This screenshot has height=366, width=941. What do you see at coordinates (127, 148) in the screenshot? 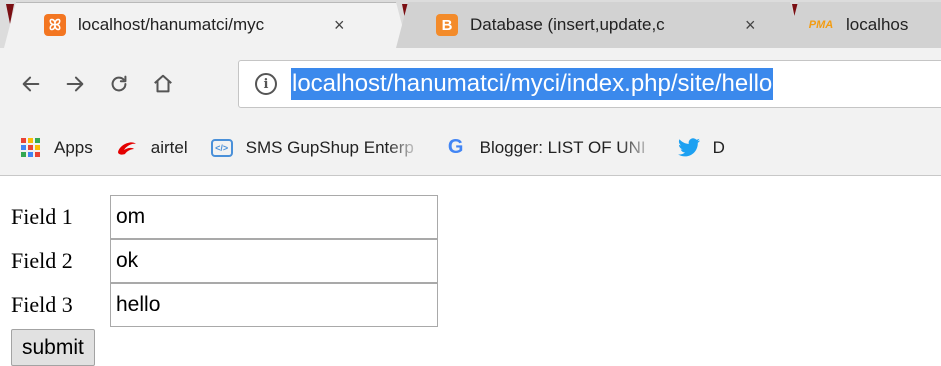
I see `airtel-icon` at bounding box center [127, 148].